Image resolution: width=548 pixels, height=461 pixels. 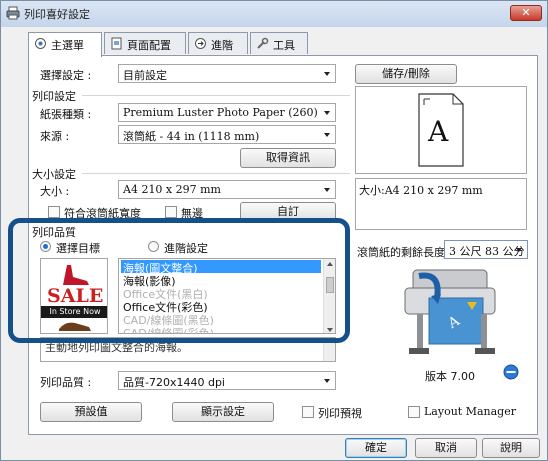 I want to click on remaining-length-value: 3 公尺 83 公分, so click(x=486, y=249).